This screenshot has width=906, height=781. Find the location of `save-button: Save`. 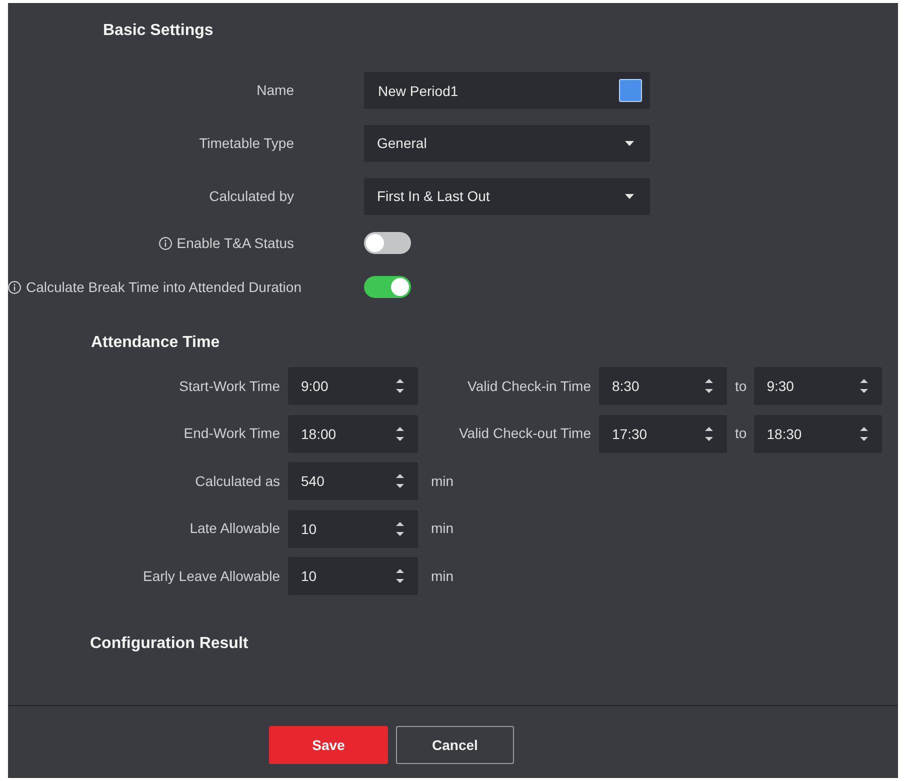

save-button: Save is located at coordinates (328, 745).